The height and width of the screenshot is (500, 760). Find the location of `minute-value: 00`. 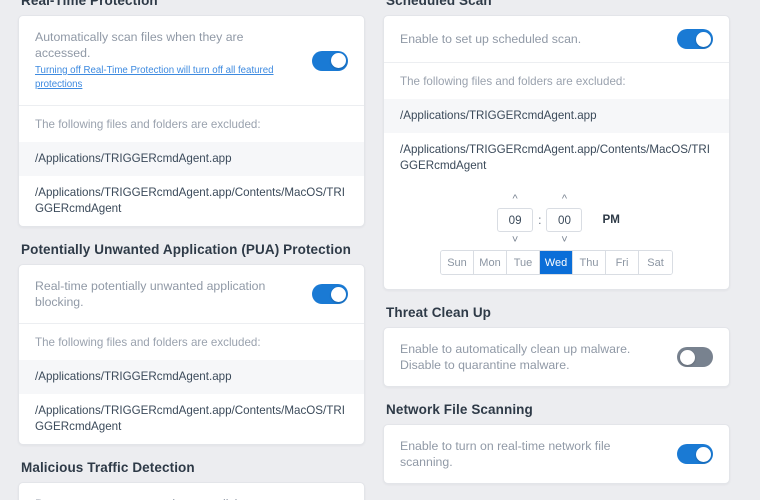

minute-value: 00 is located at coordinates (564, 220).